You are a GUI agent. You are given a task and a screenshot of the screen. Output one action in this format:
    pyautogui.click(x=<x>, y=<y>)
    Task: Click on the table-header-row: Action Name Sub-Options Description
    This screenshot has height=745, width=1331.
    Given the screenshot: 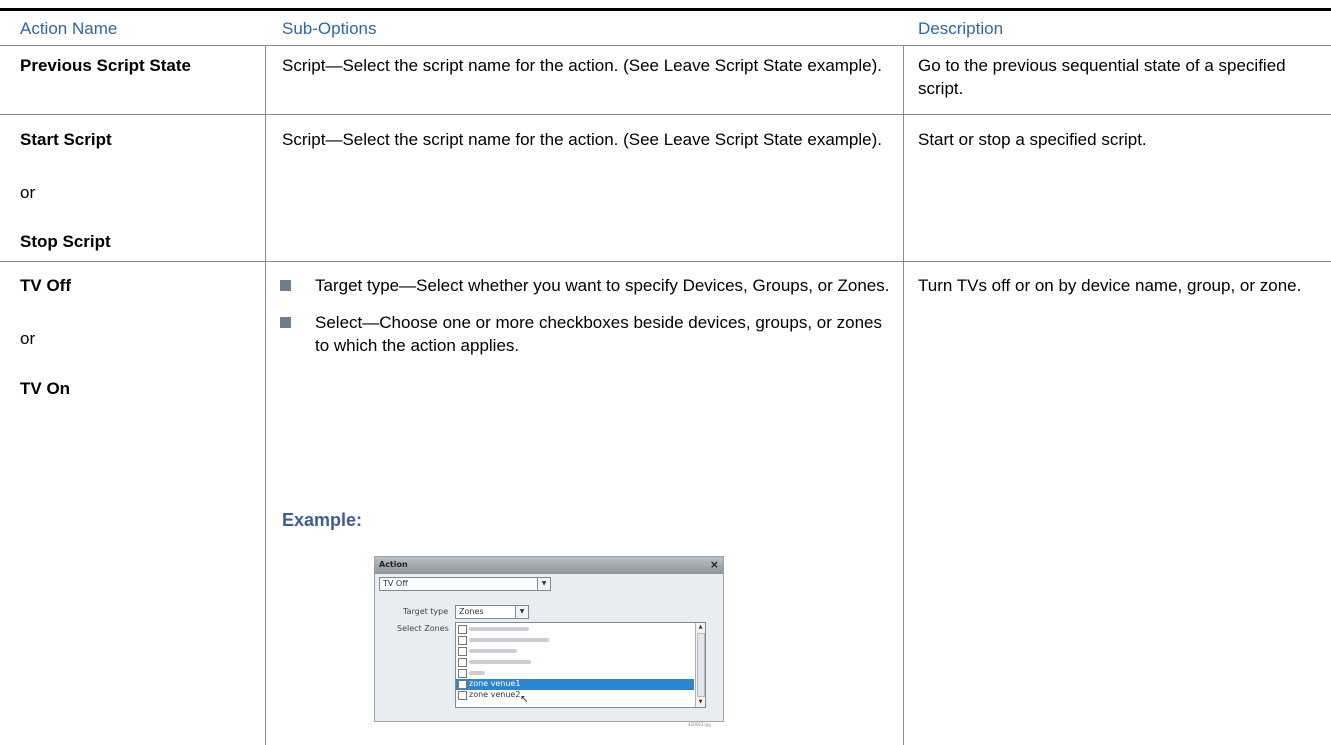 What is the action you would take?
    pyautogui.click(x=665, y=28)
    